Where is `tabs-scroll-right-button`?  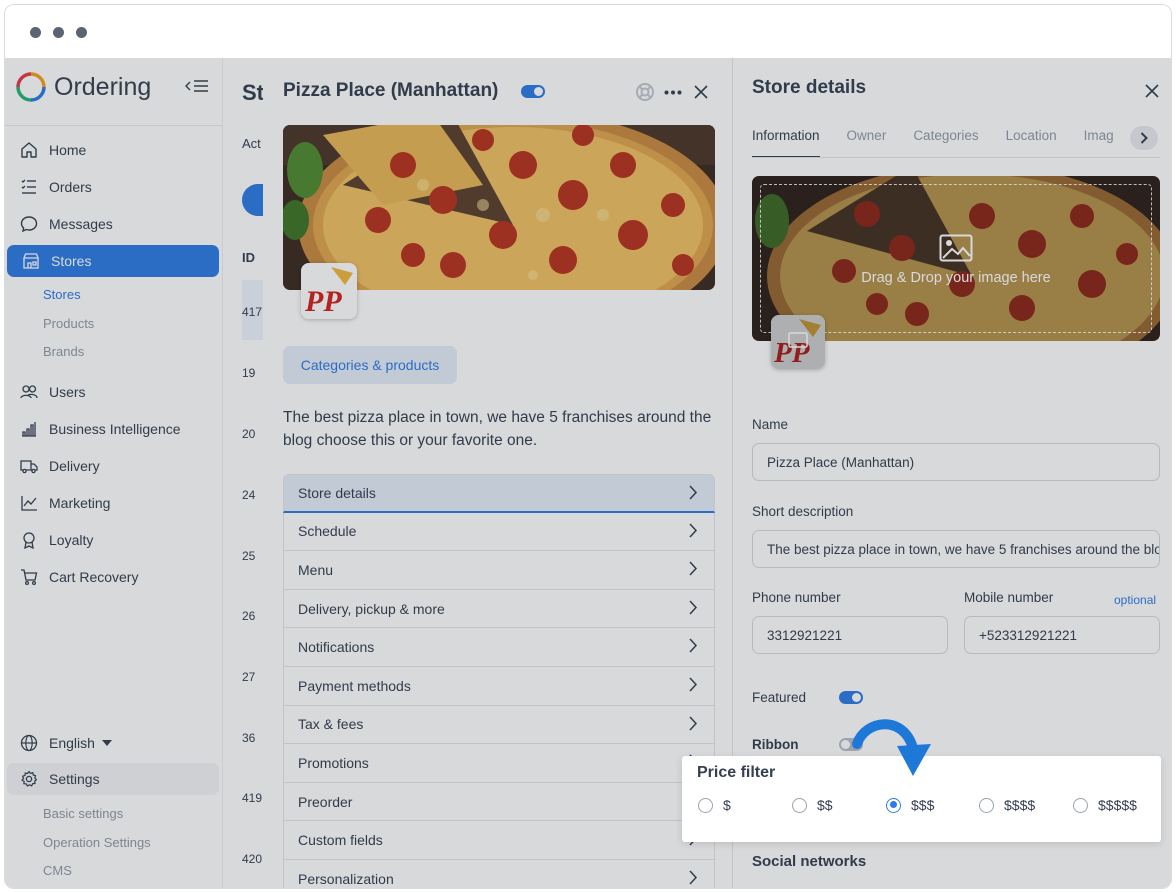
tabs-scroll-right-button is located at coordinates (1144, 138).